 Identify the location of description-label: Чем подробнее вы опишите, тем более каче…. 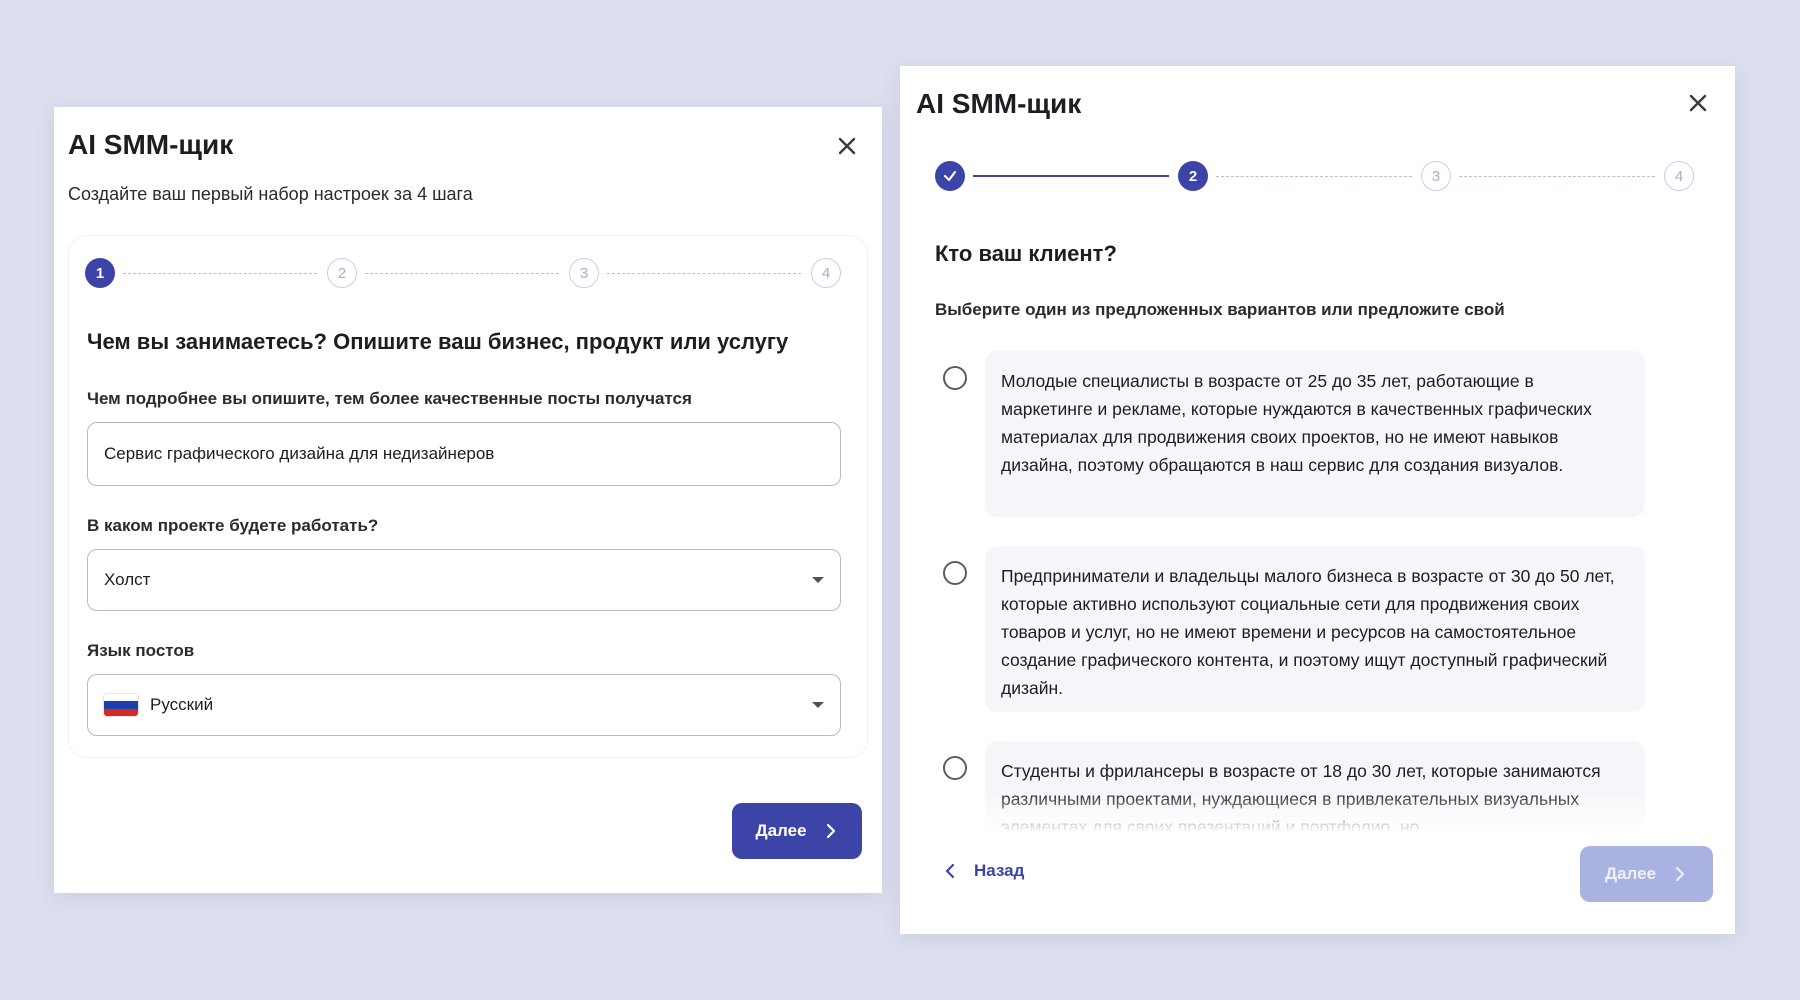
(389, 398).